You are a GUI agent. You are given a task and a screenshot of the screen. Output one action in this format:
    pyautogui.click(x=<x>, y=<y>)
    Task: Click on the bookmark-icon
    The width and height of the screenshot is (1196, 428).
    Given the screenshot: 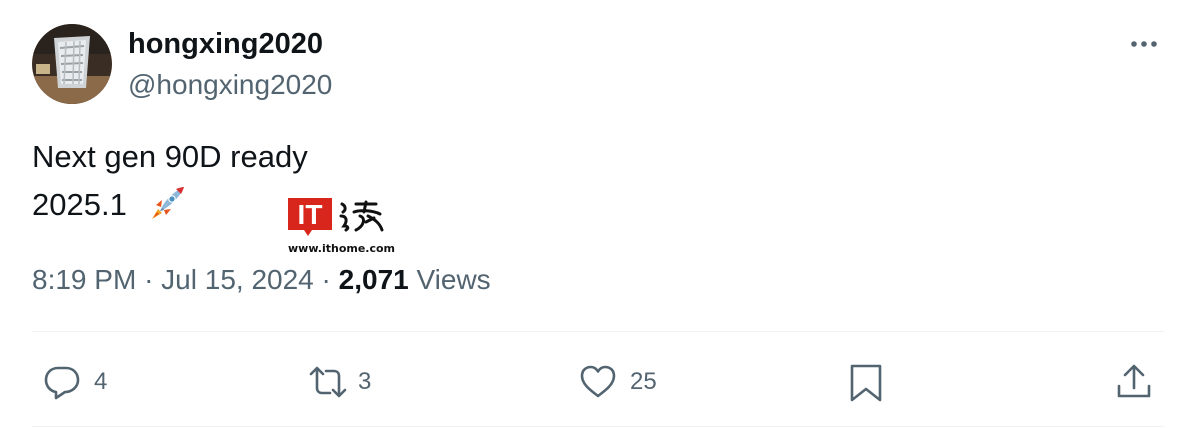 What is the action you would take?
    pyautogui.click(x=866, y=383)
    